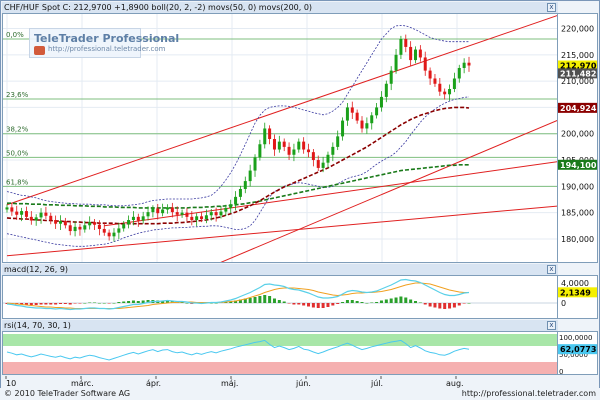 The image size is (600, 400). What do you see at coordinates (578, 297) in the screenshot?
I see `macd-axis: 4,00002,000002,1349` at bounding box center [578, 297].